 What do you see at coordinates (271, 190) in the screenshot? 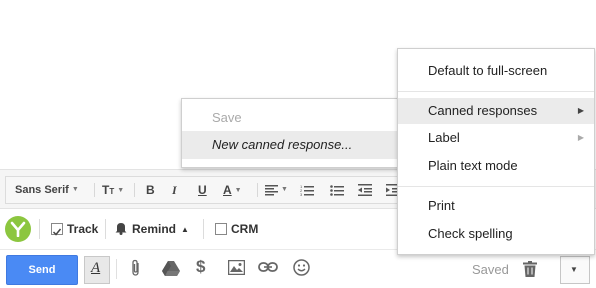
I see `align-left-icon` at bounding box center [271, 190].